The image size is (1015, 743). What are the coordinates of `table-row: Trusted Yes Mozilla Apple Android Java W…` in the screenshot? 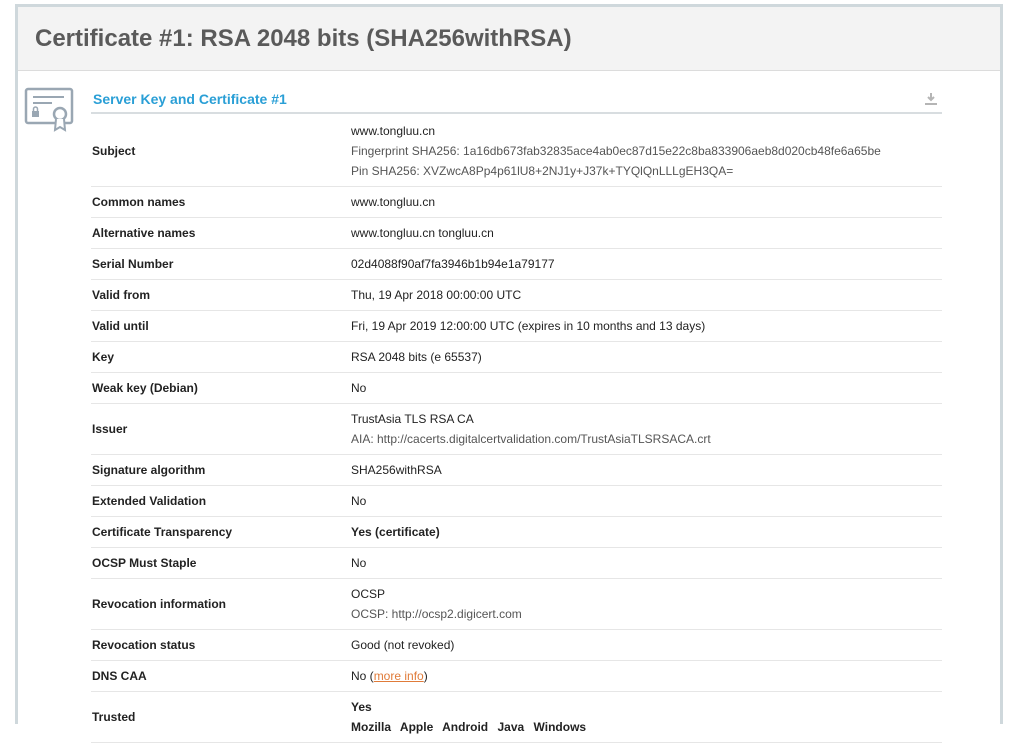 It's located at (516, 717).